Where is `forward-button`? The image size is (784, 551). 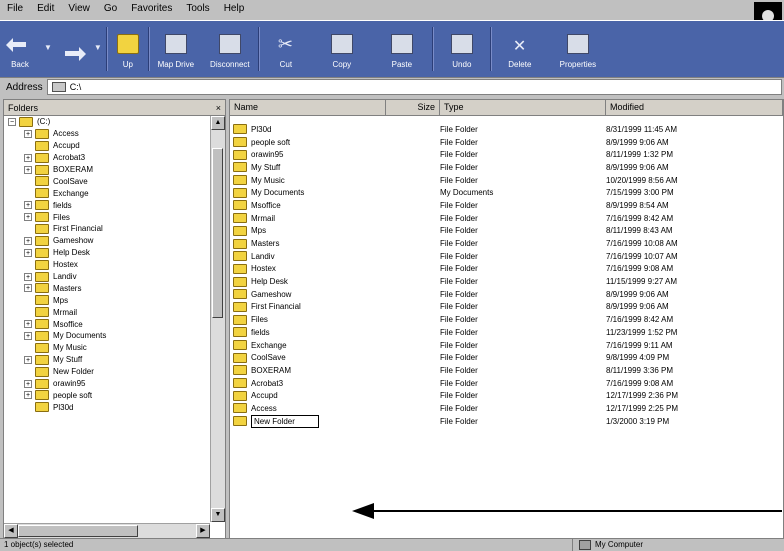 forward-button is located at coordinates (73, 48).